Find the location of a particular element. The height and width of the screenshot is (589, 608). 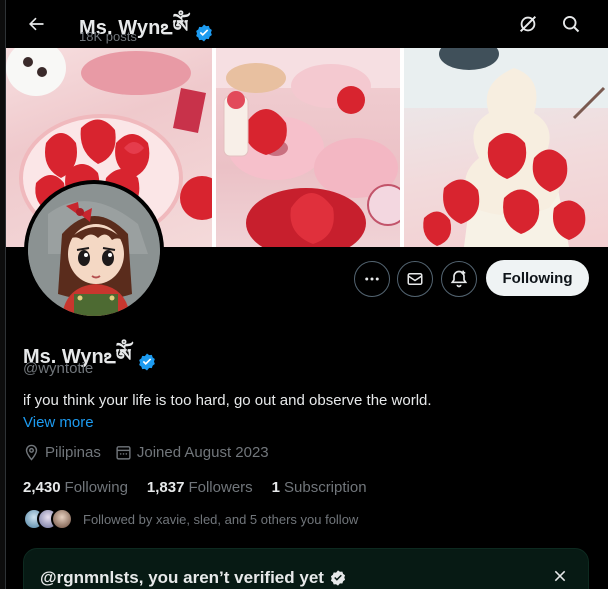

banner-panel-soft-serve is located at coordinates (506, 147).